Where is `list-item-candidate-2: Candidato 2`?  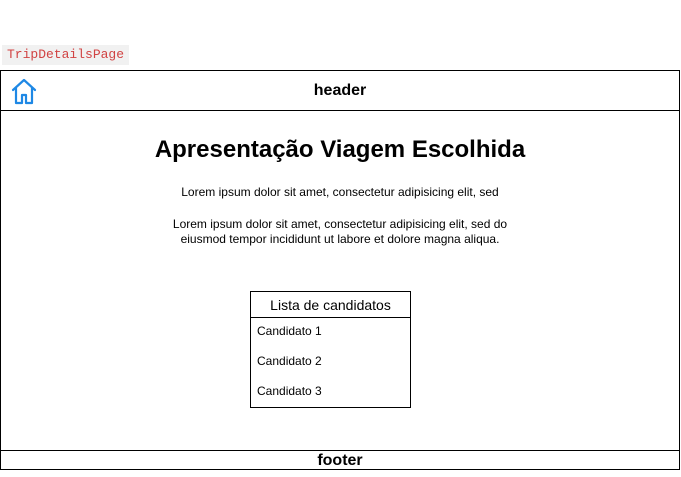
list-item-candidate-2: Candidato 2 is located at coordinates (330, 363).